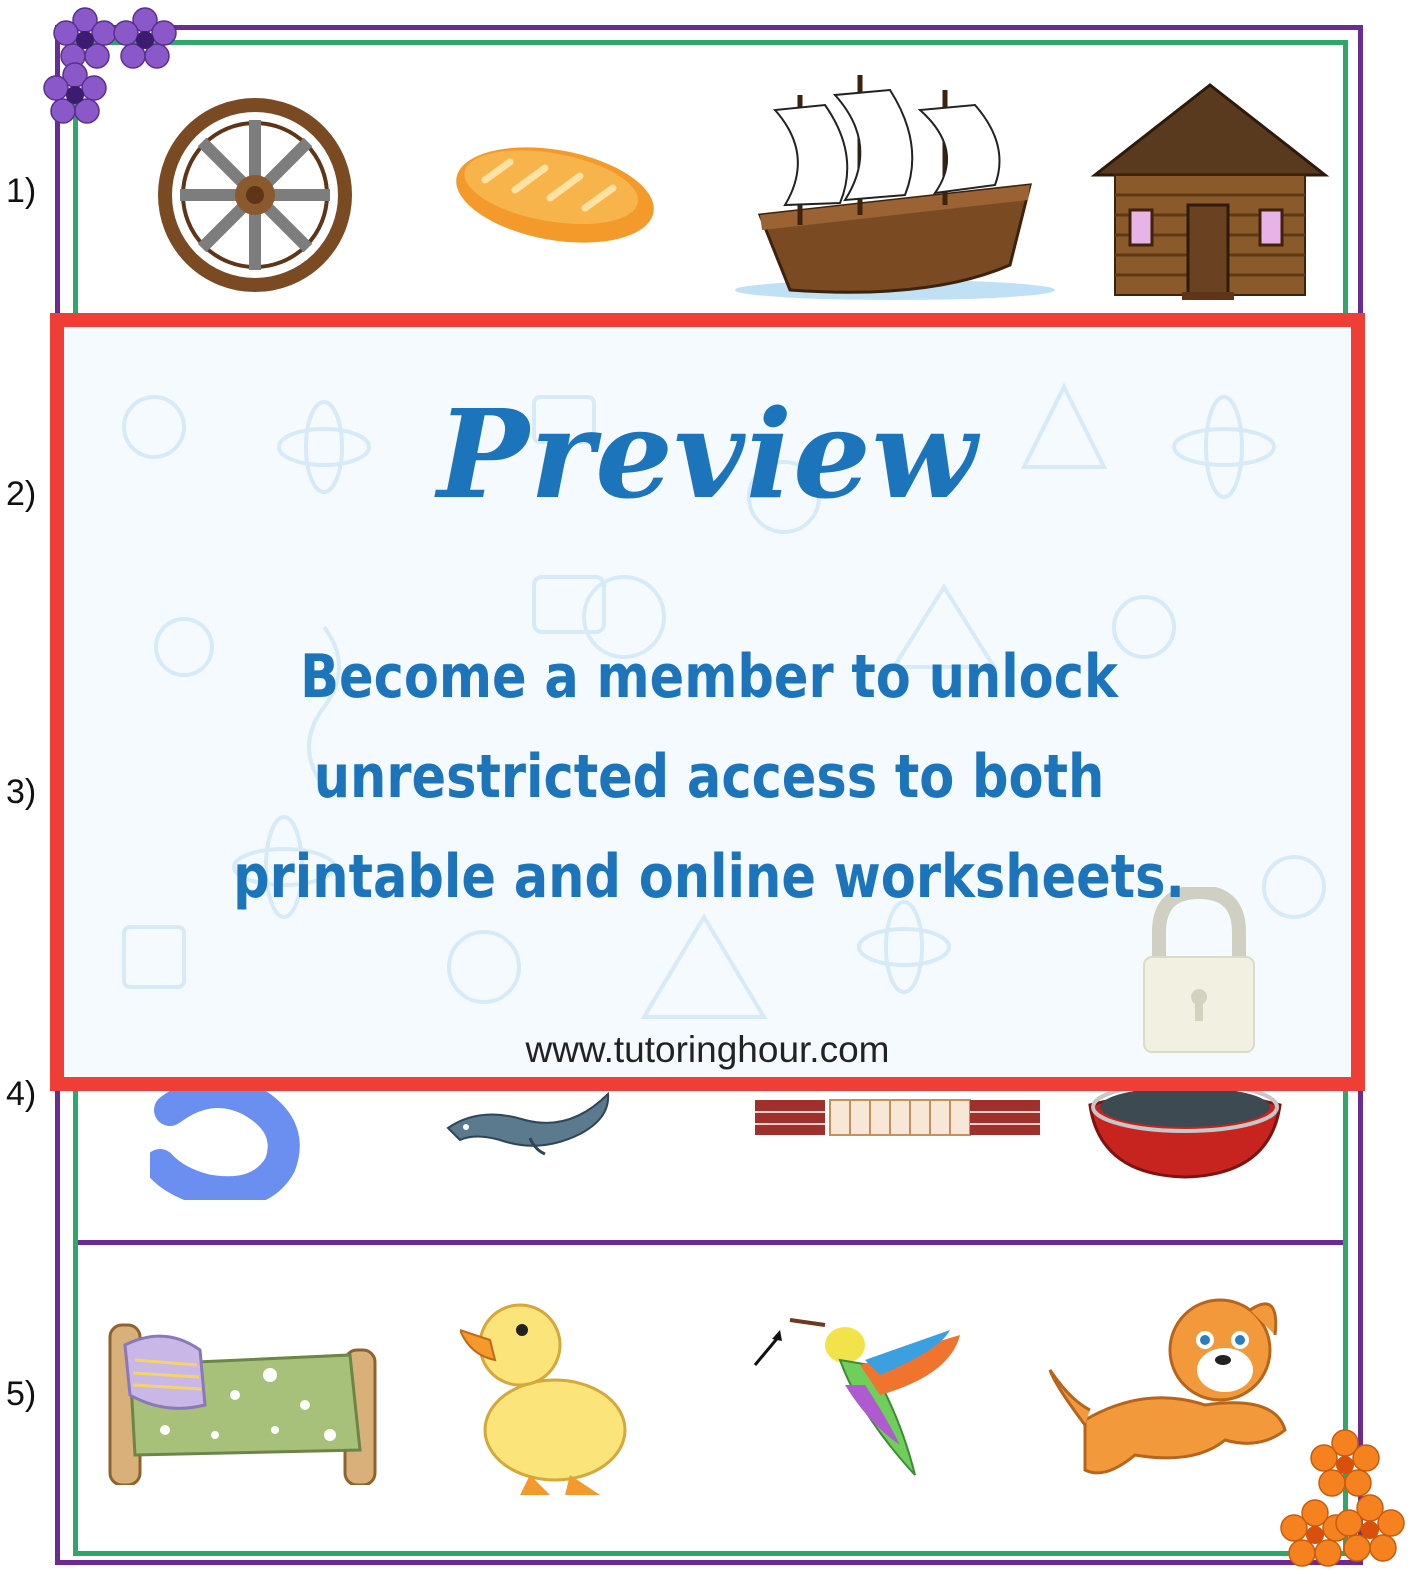  I want to click on eel-icon, so click(528, 1123).